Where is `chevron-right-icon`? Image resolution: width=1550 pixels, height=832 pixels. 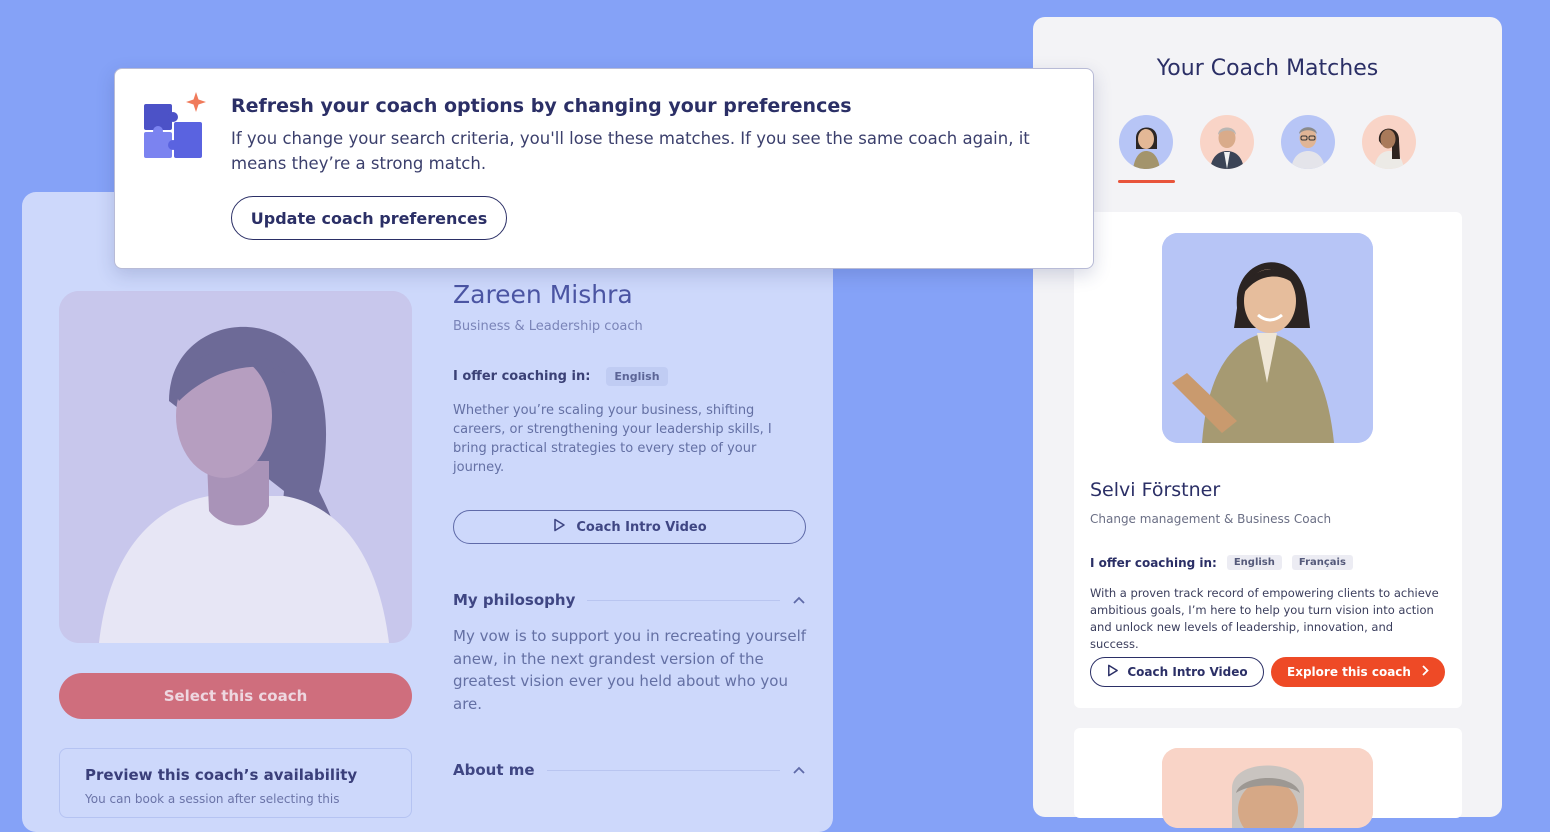 chevron-right-icon is located at coordinates (1425, 672).